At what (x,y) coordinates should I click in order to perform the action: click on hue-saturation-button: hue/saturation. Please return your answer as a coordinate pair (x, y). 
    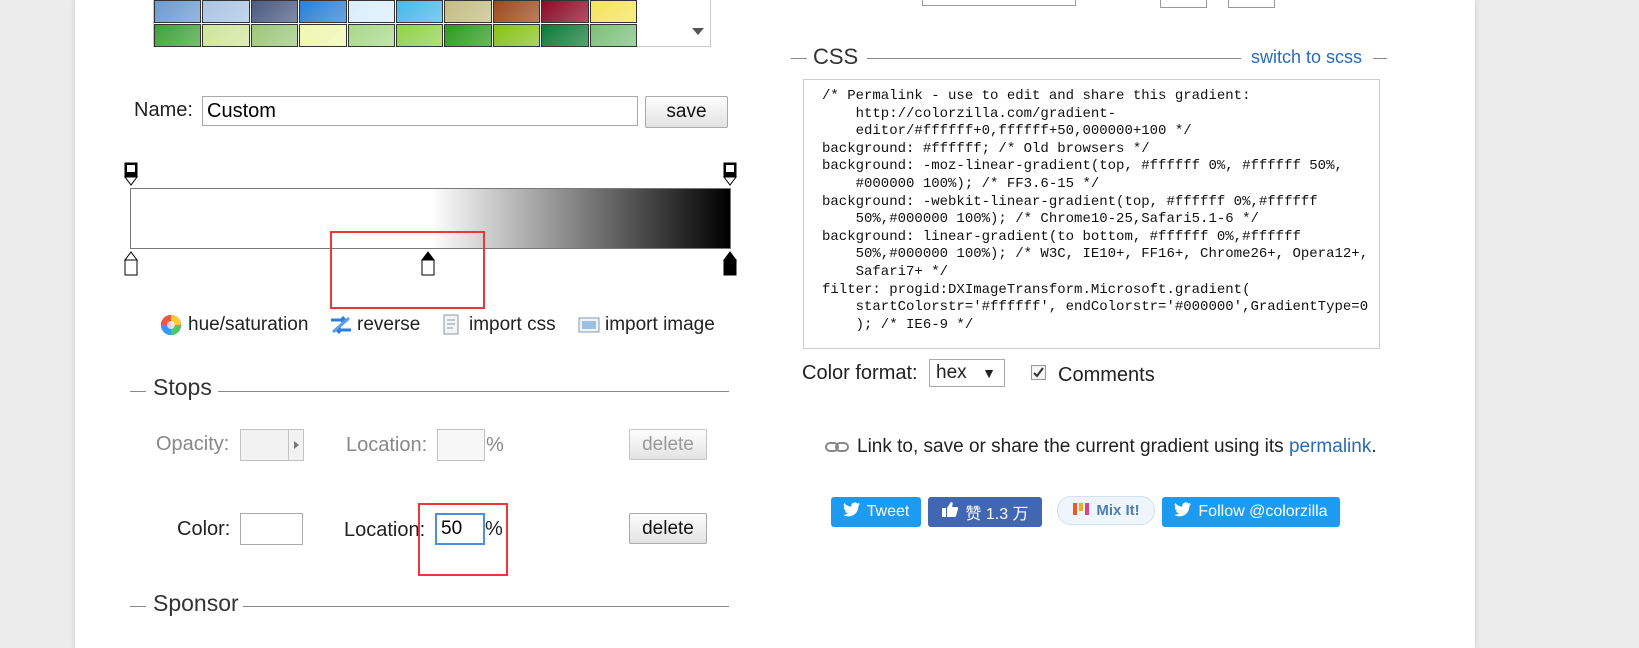
    Looking at the image, I should click on (234, 325).